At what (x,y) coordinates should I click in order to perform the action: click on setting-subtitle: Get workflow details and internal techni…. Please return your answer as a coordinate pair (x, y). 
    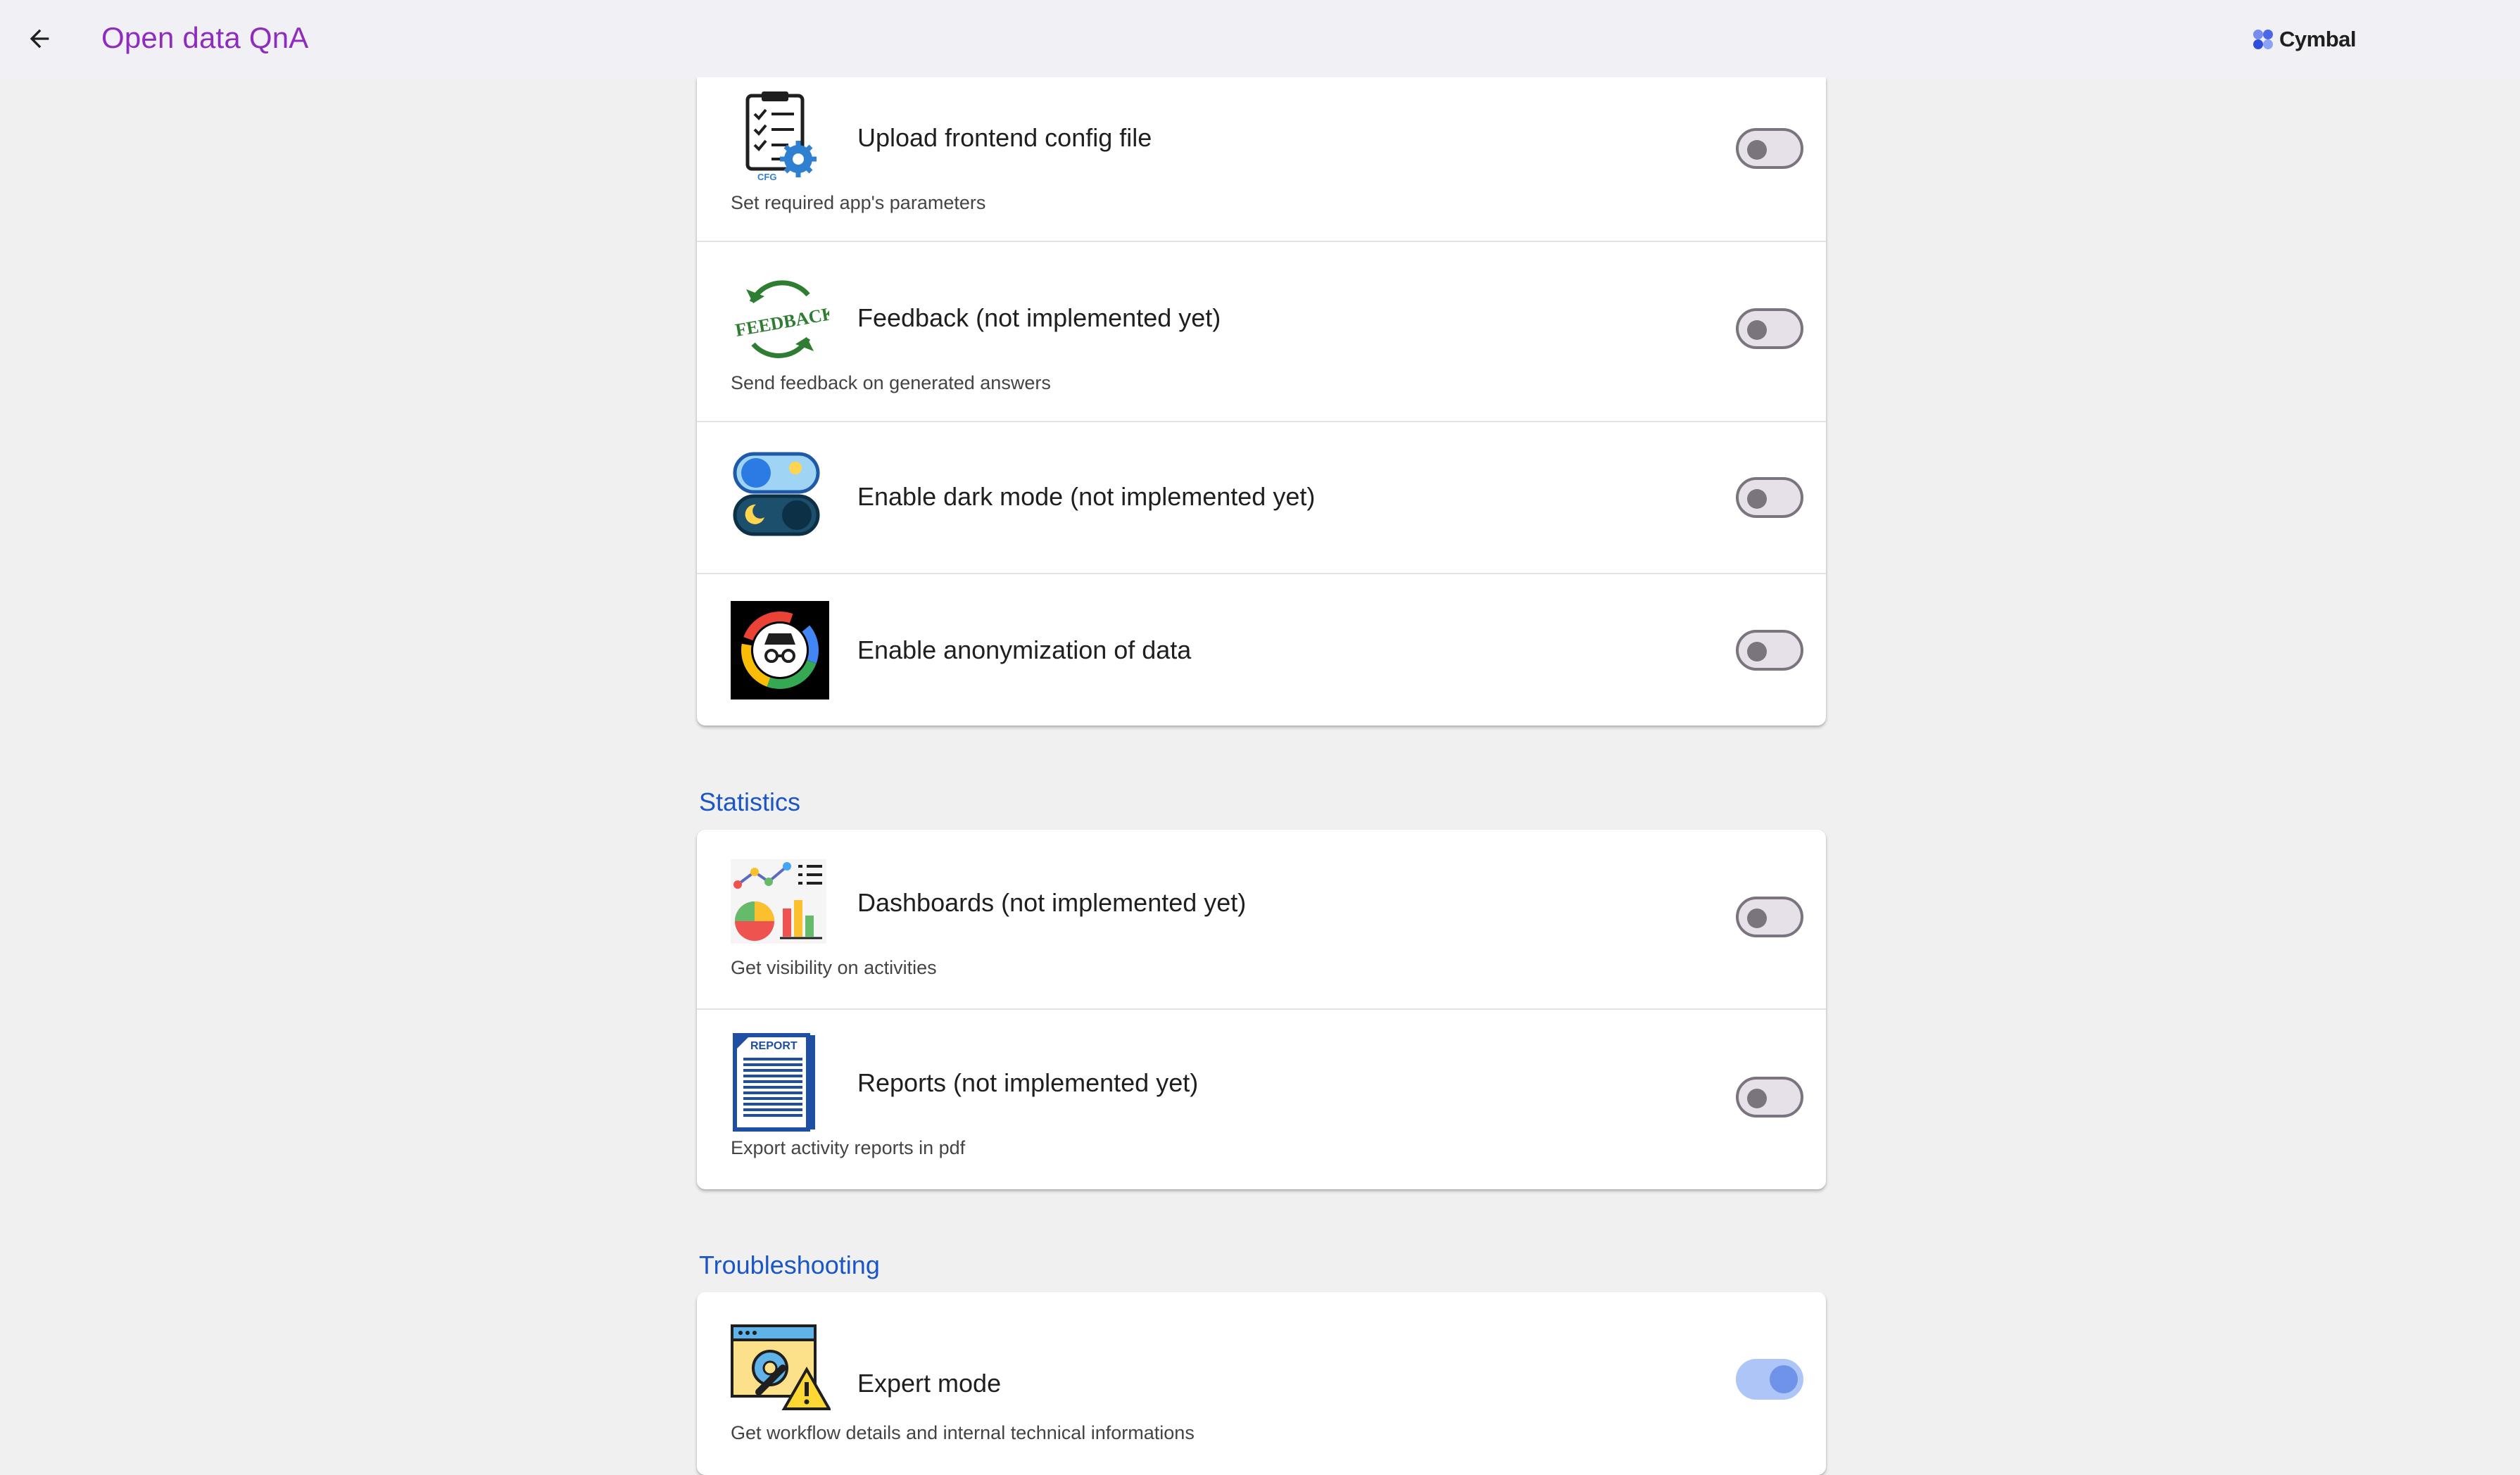
    Looking at the image, I should click on (963, 1432).